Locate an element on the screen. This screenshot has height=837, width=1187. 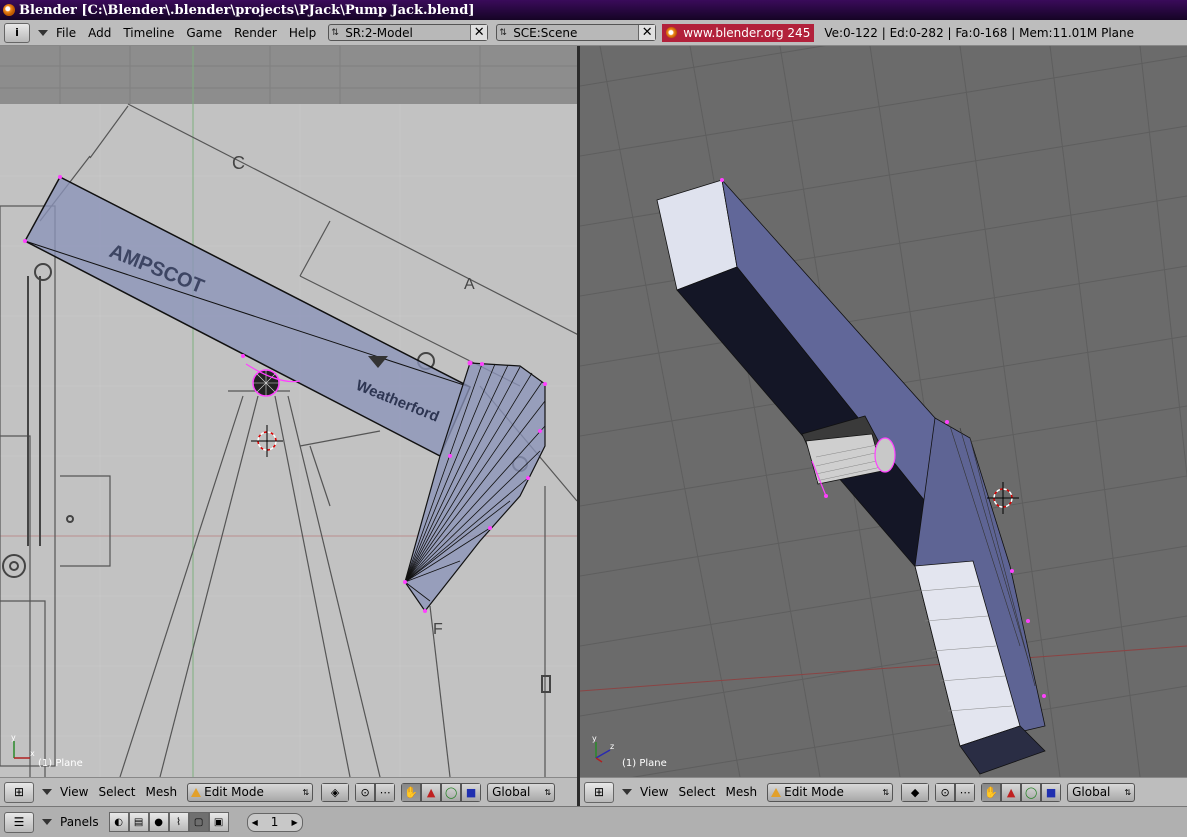
scene-selector: ⇅ SCE:Scene ✕ is located at coordinates (576, 32).